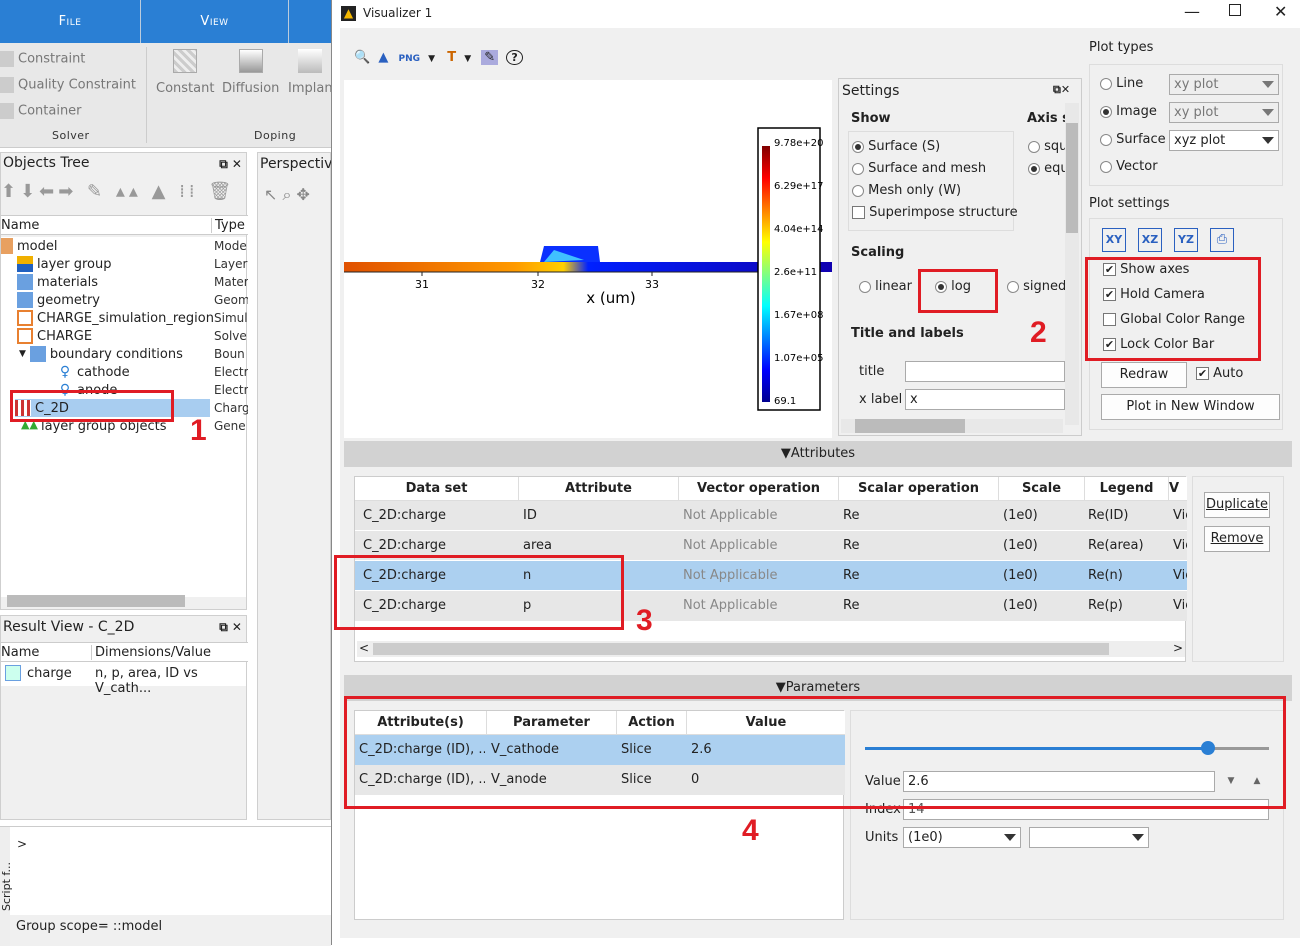 Image resolution: width=1303 pixels, height=946 pixels. What do you see at coordinates (985, 399) in the screenshot?
I see `xlabel-input: x` at bounding box center [985, 399].